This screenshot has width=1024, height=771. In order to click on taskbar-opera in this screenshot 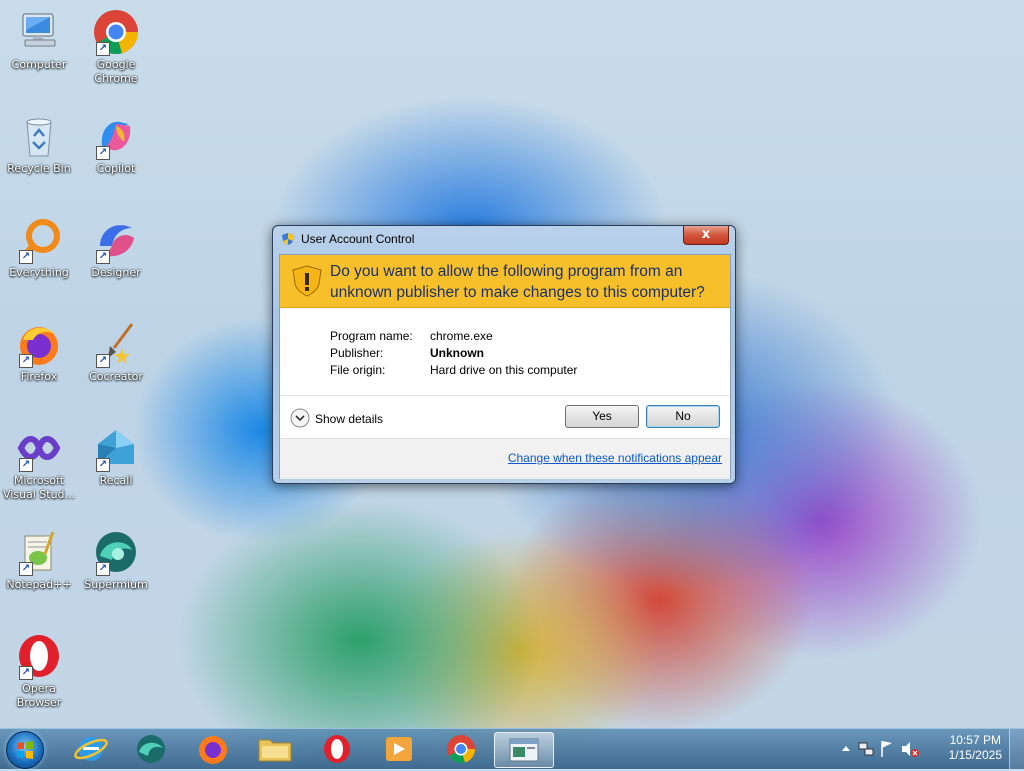, I will do `click(337, 749)`.